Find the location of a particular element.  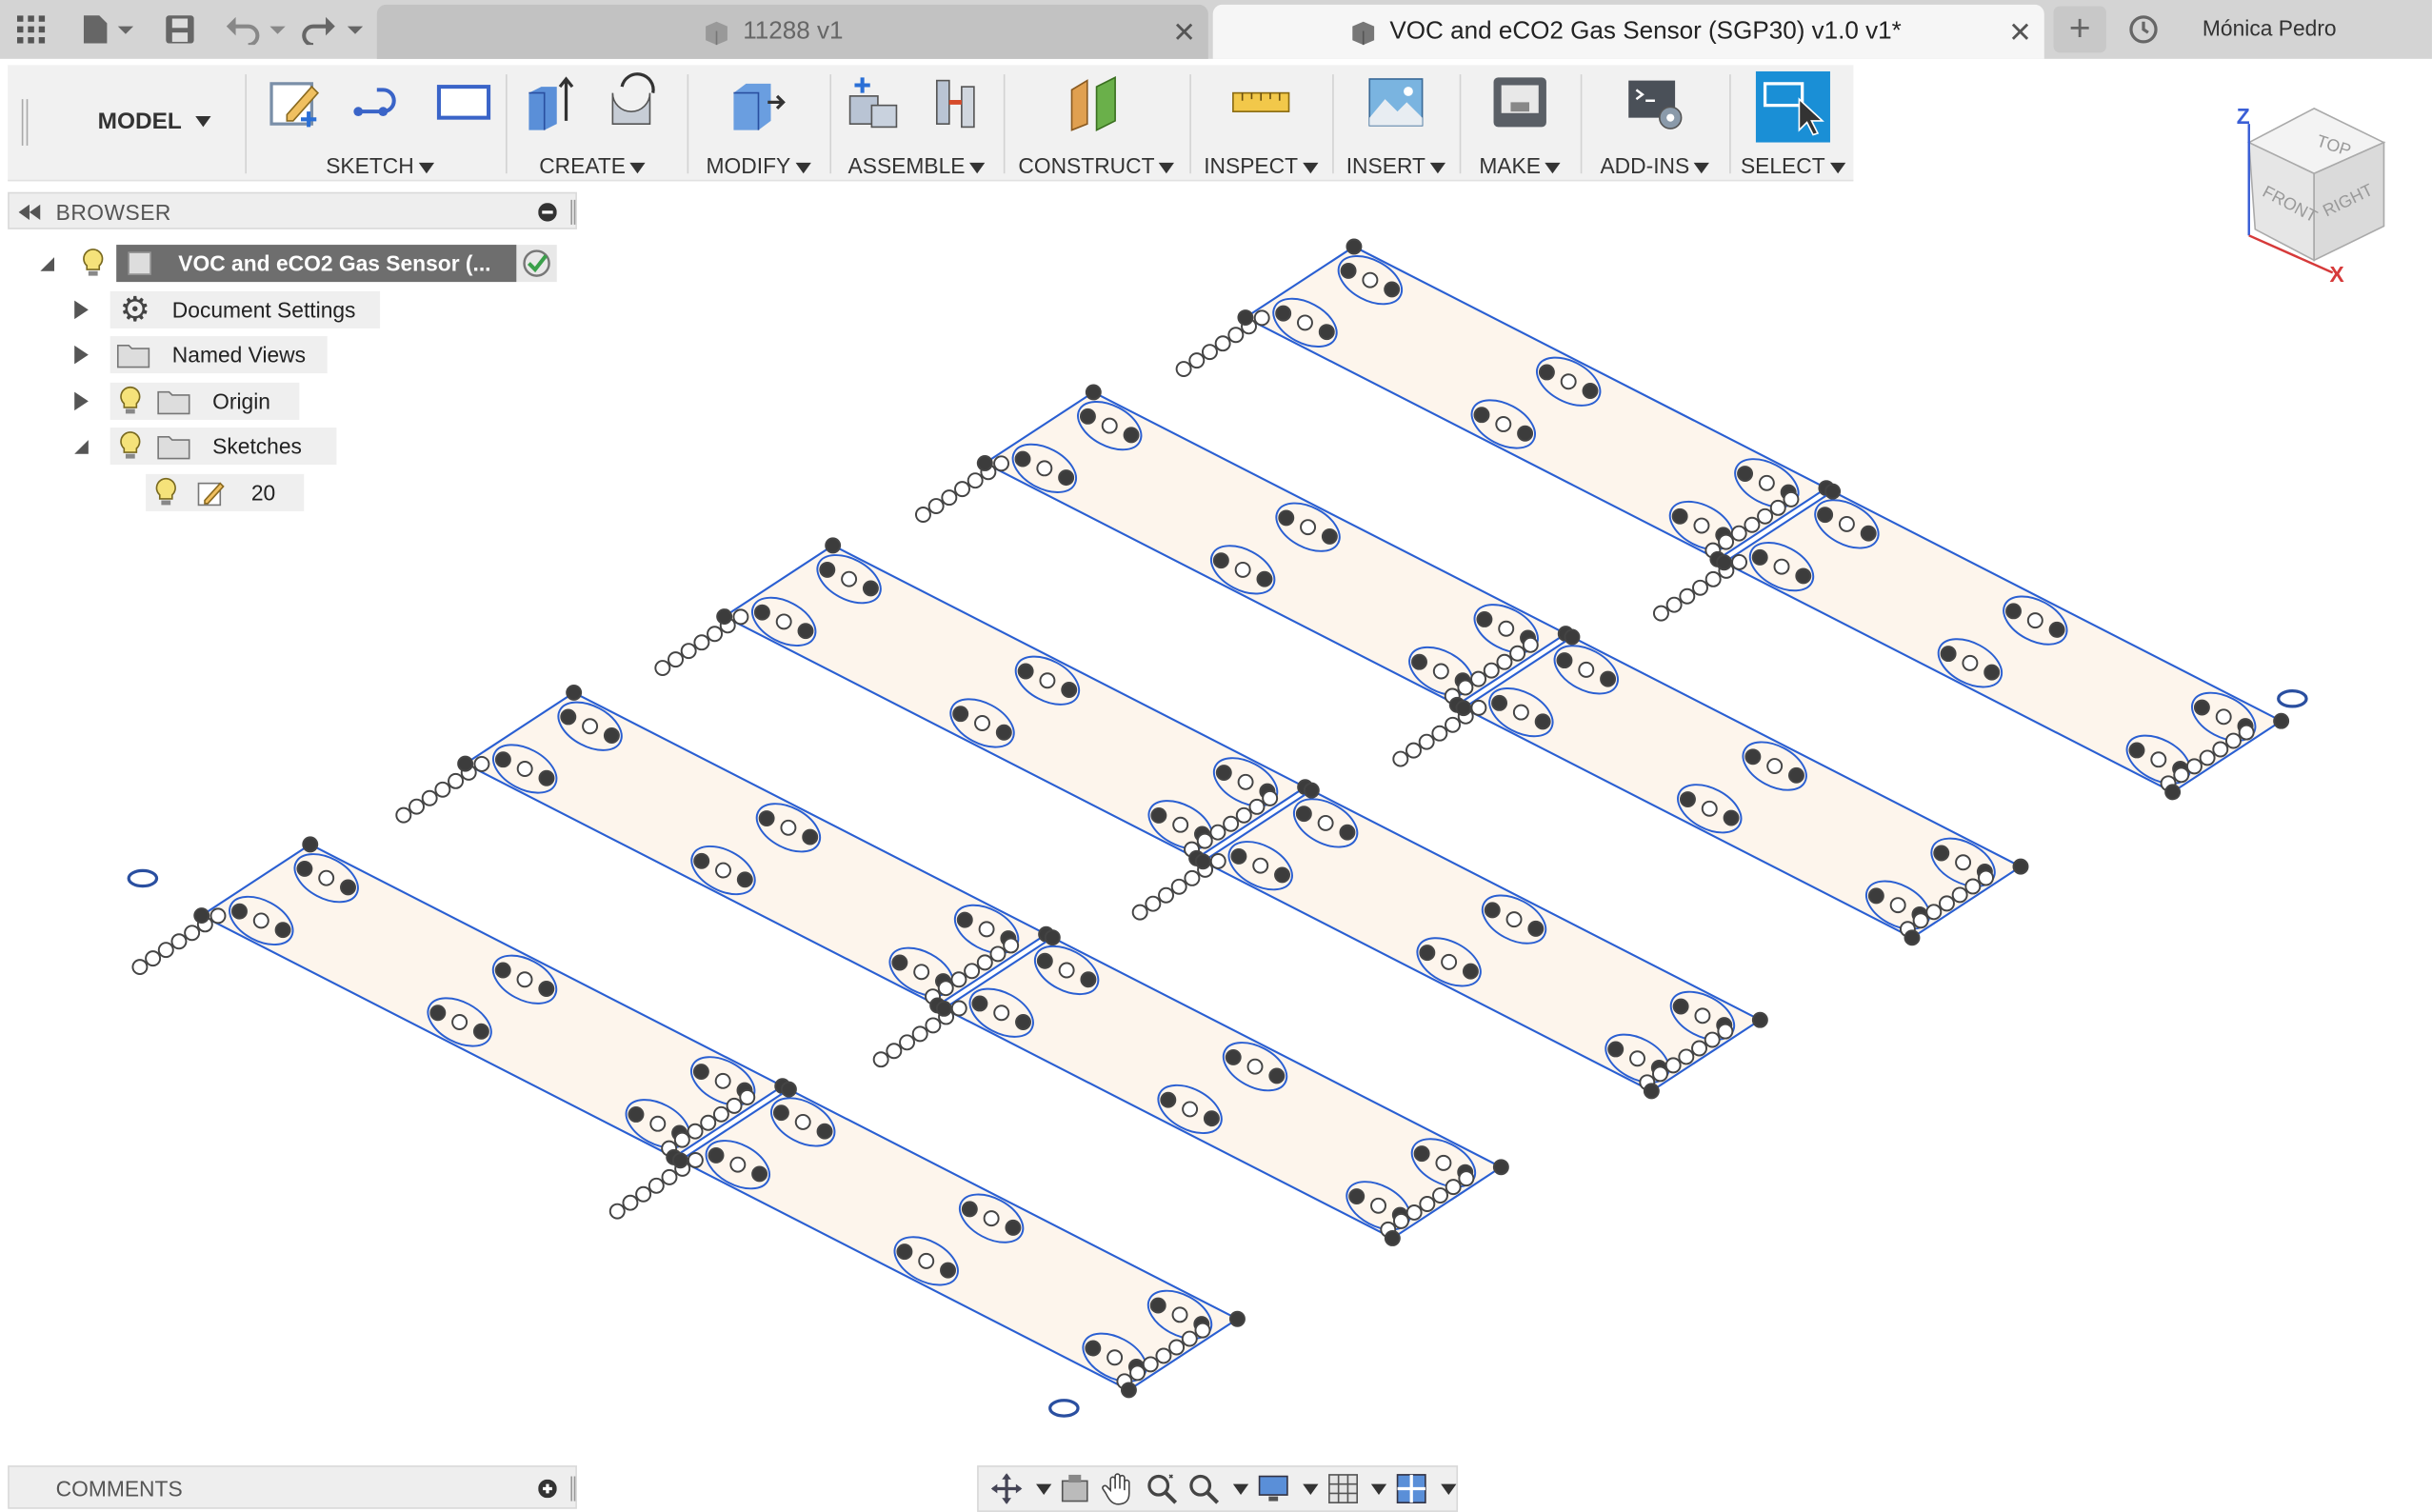

browser-item-origin: Origin is located at coordinates (187, 401).